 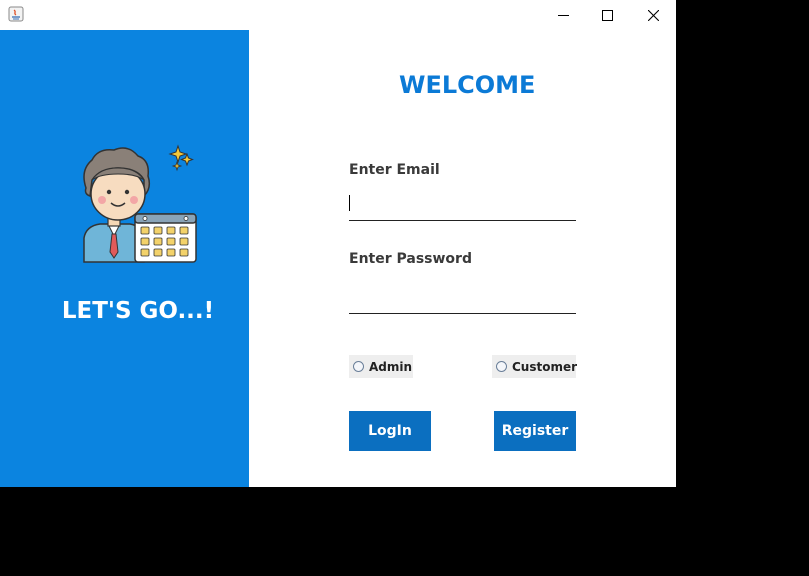 I want to click on maximize-icon, so click(x=607, y=15).